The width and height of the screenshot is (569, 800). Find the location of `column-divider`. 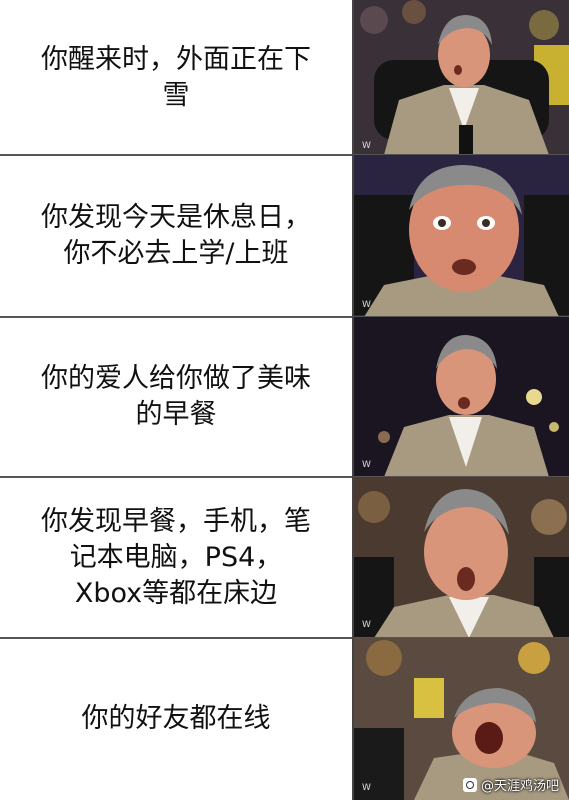

column-divider is located at coordinates (353, 400).